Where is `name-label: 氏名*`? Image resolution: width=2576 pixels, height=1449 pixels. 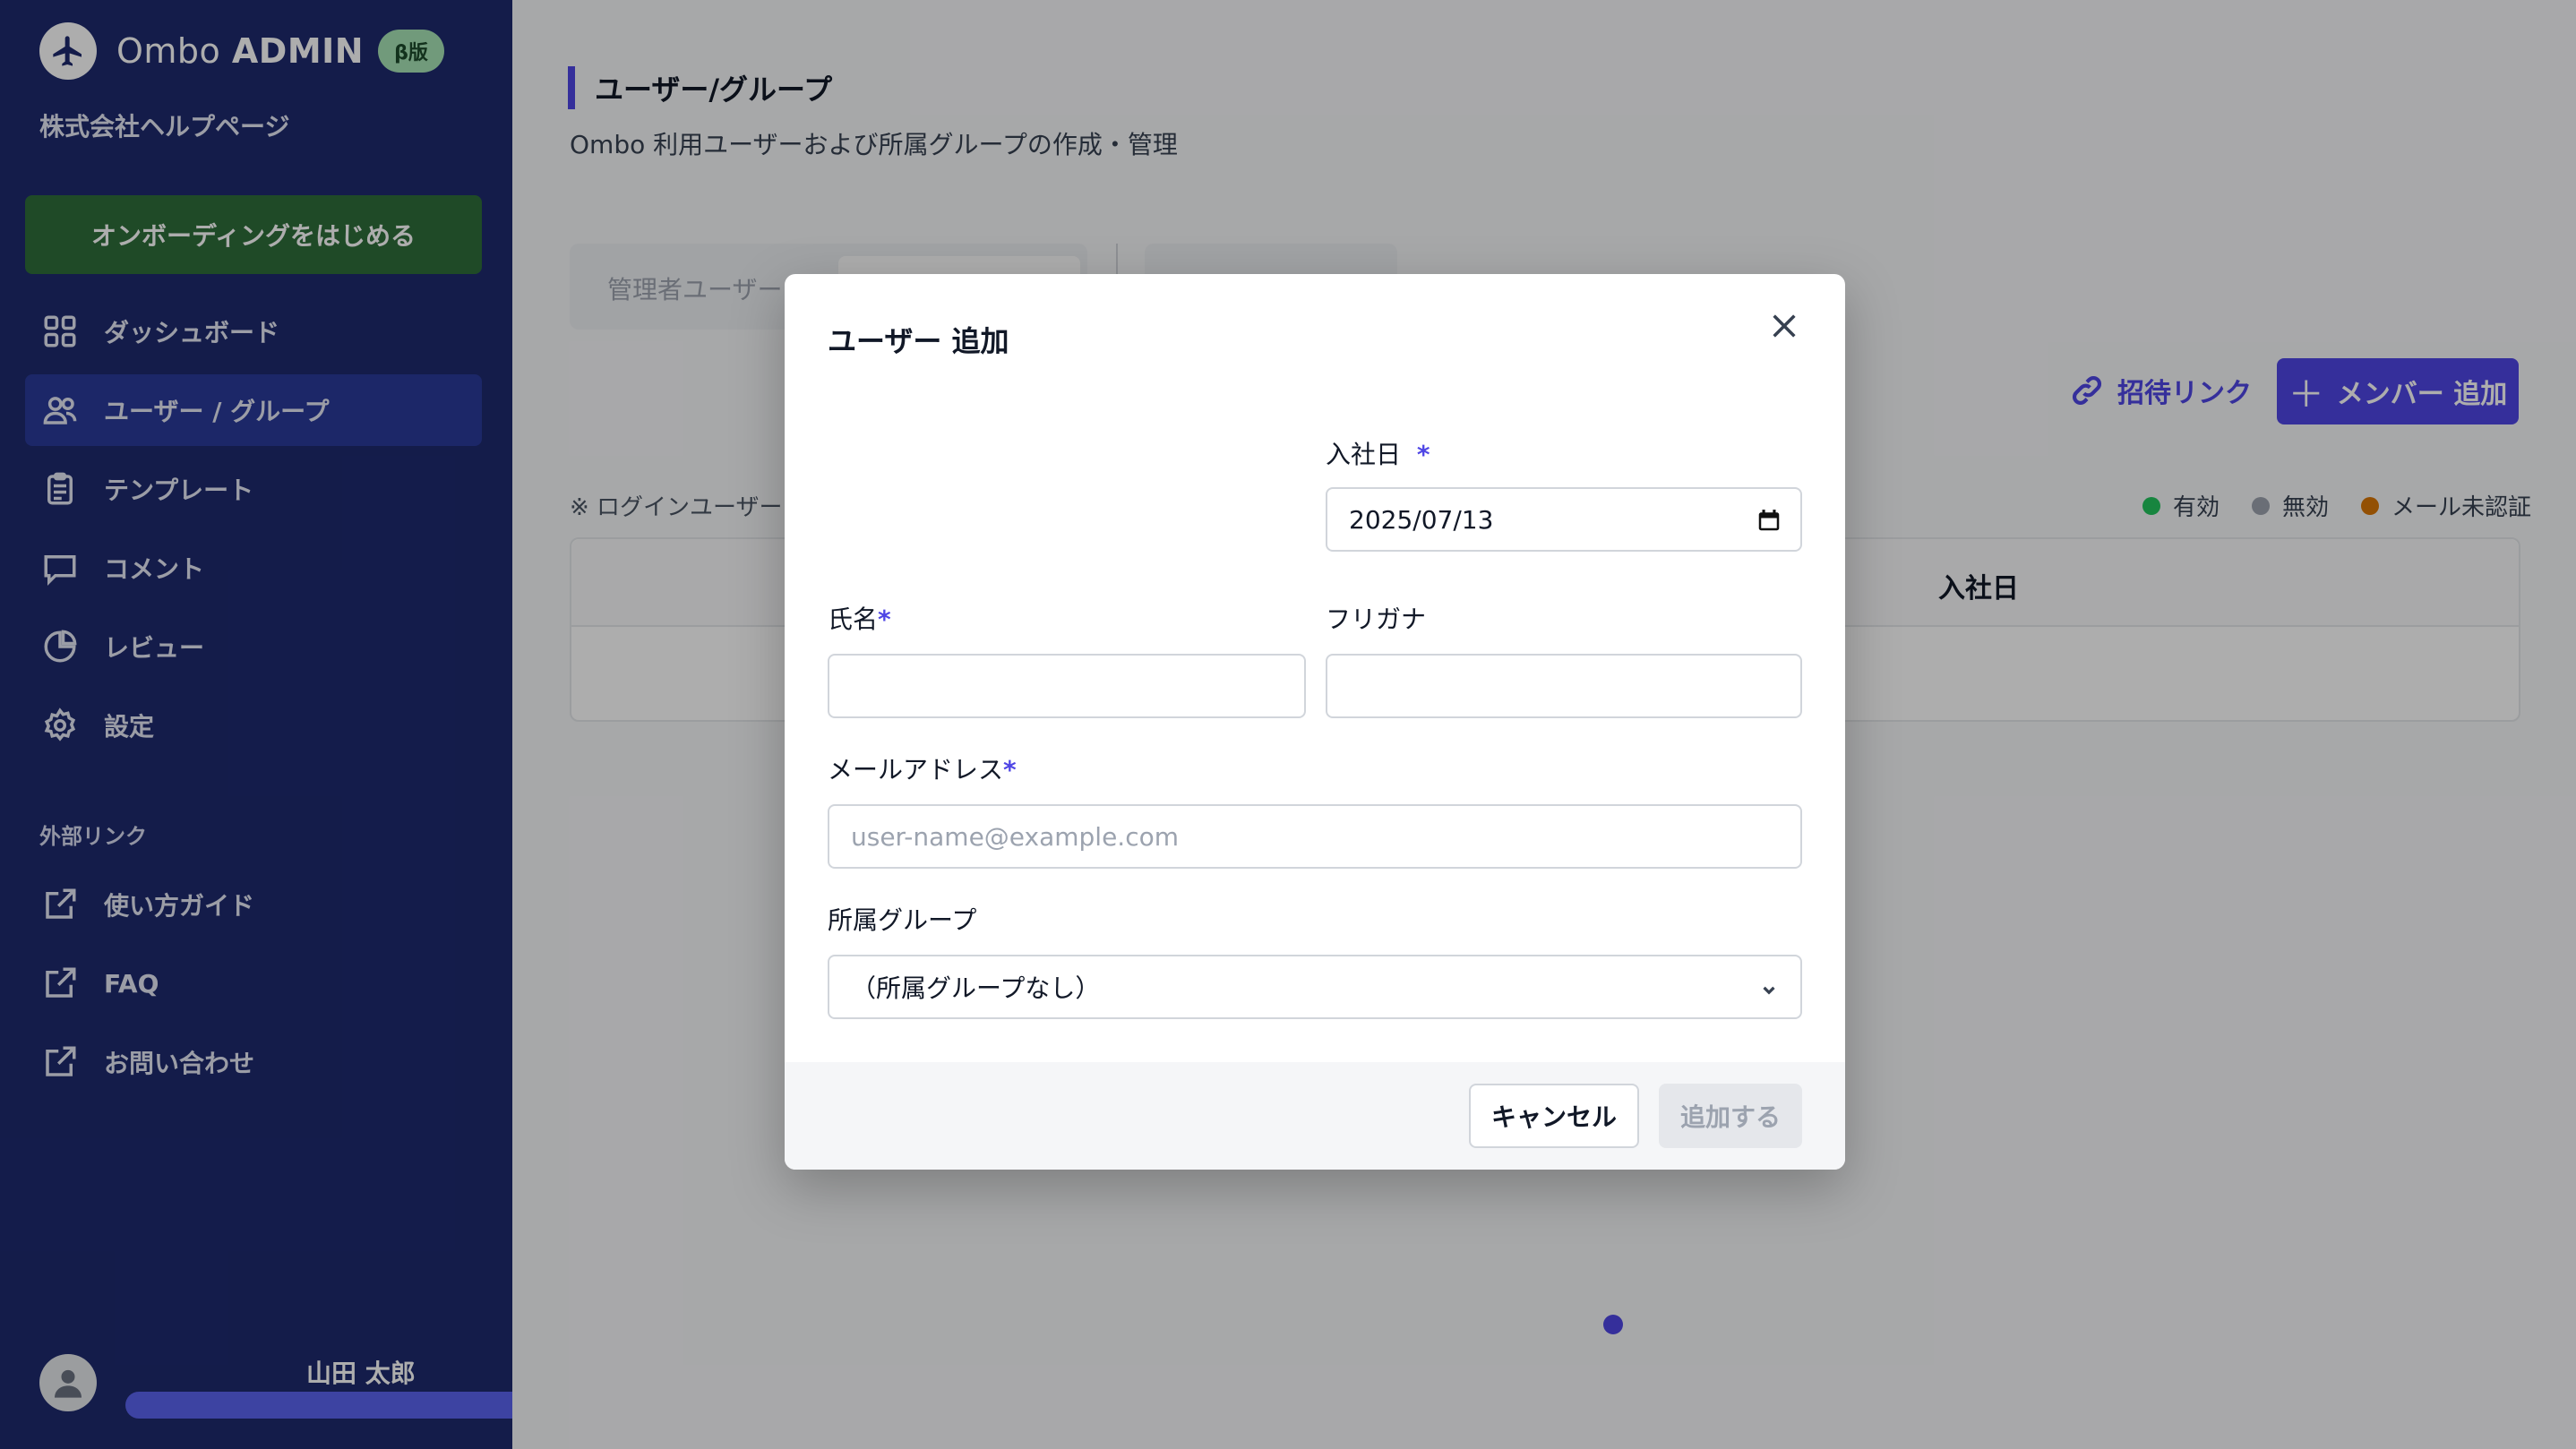 name-label: 氏名* is located at coordinates (859, 618).